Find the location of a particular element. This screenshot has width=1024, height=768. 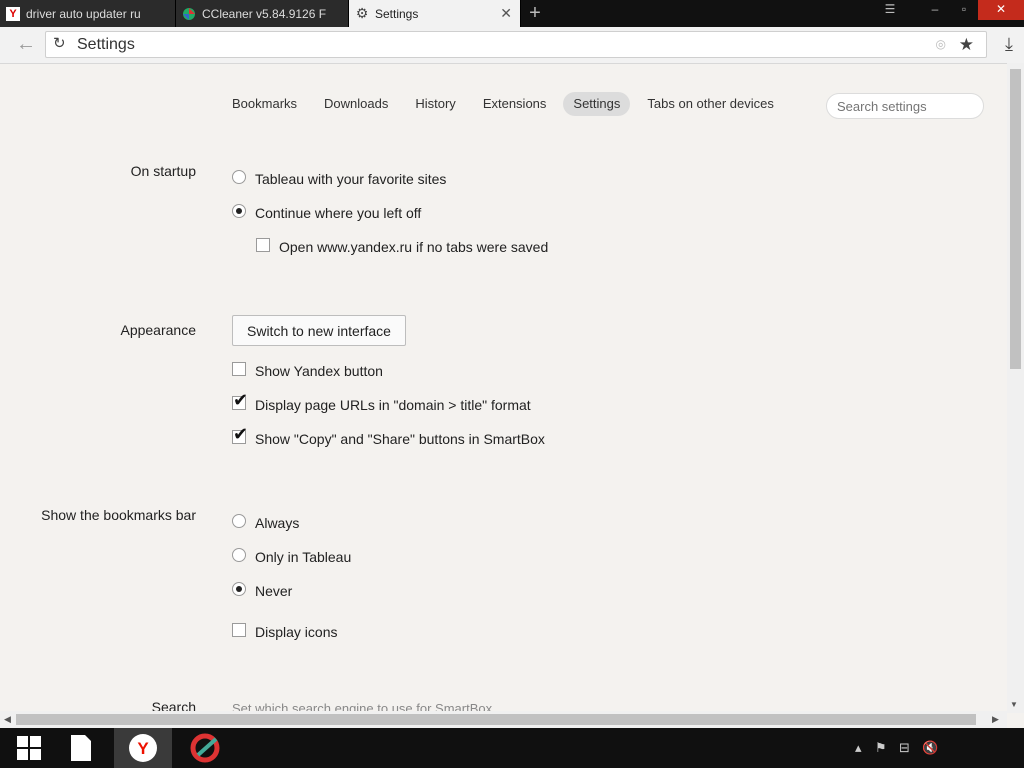

yandex-browser-taskbar-icon: Y is located at coordinates (143, 748).